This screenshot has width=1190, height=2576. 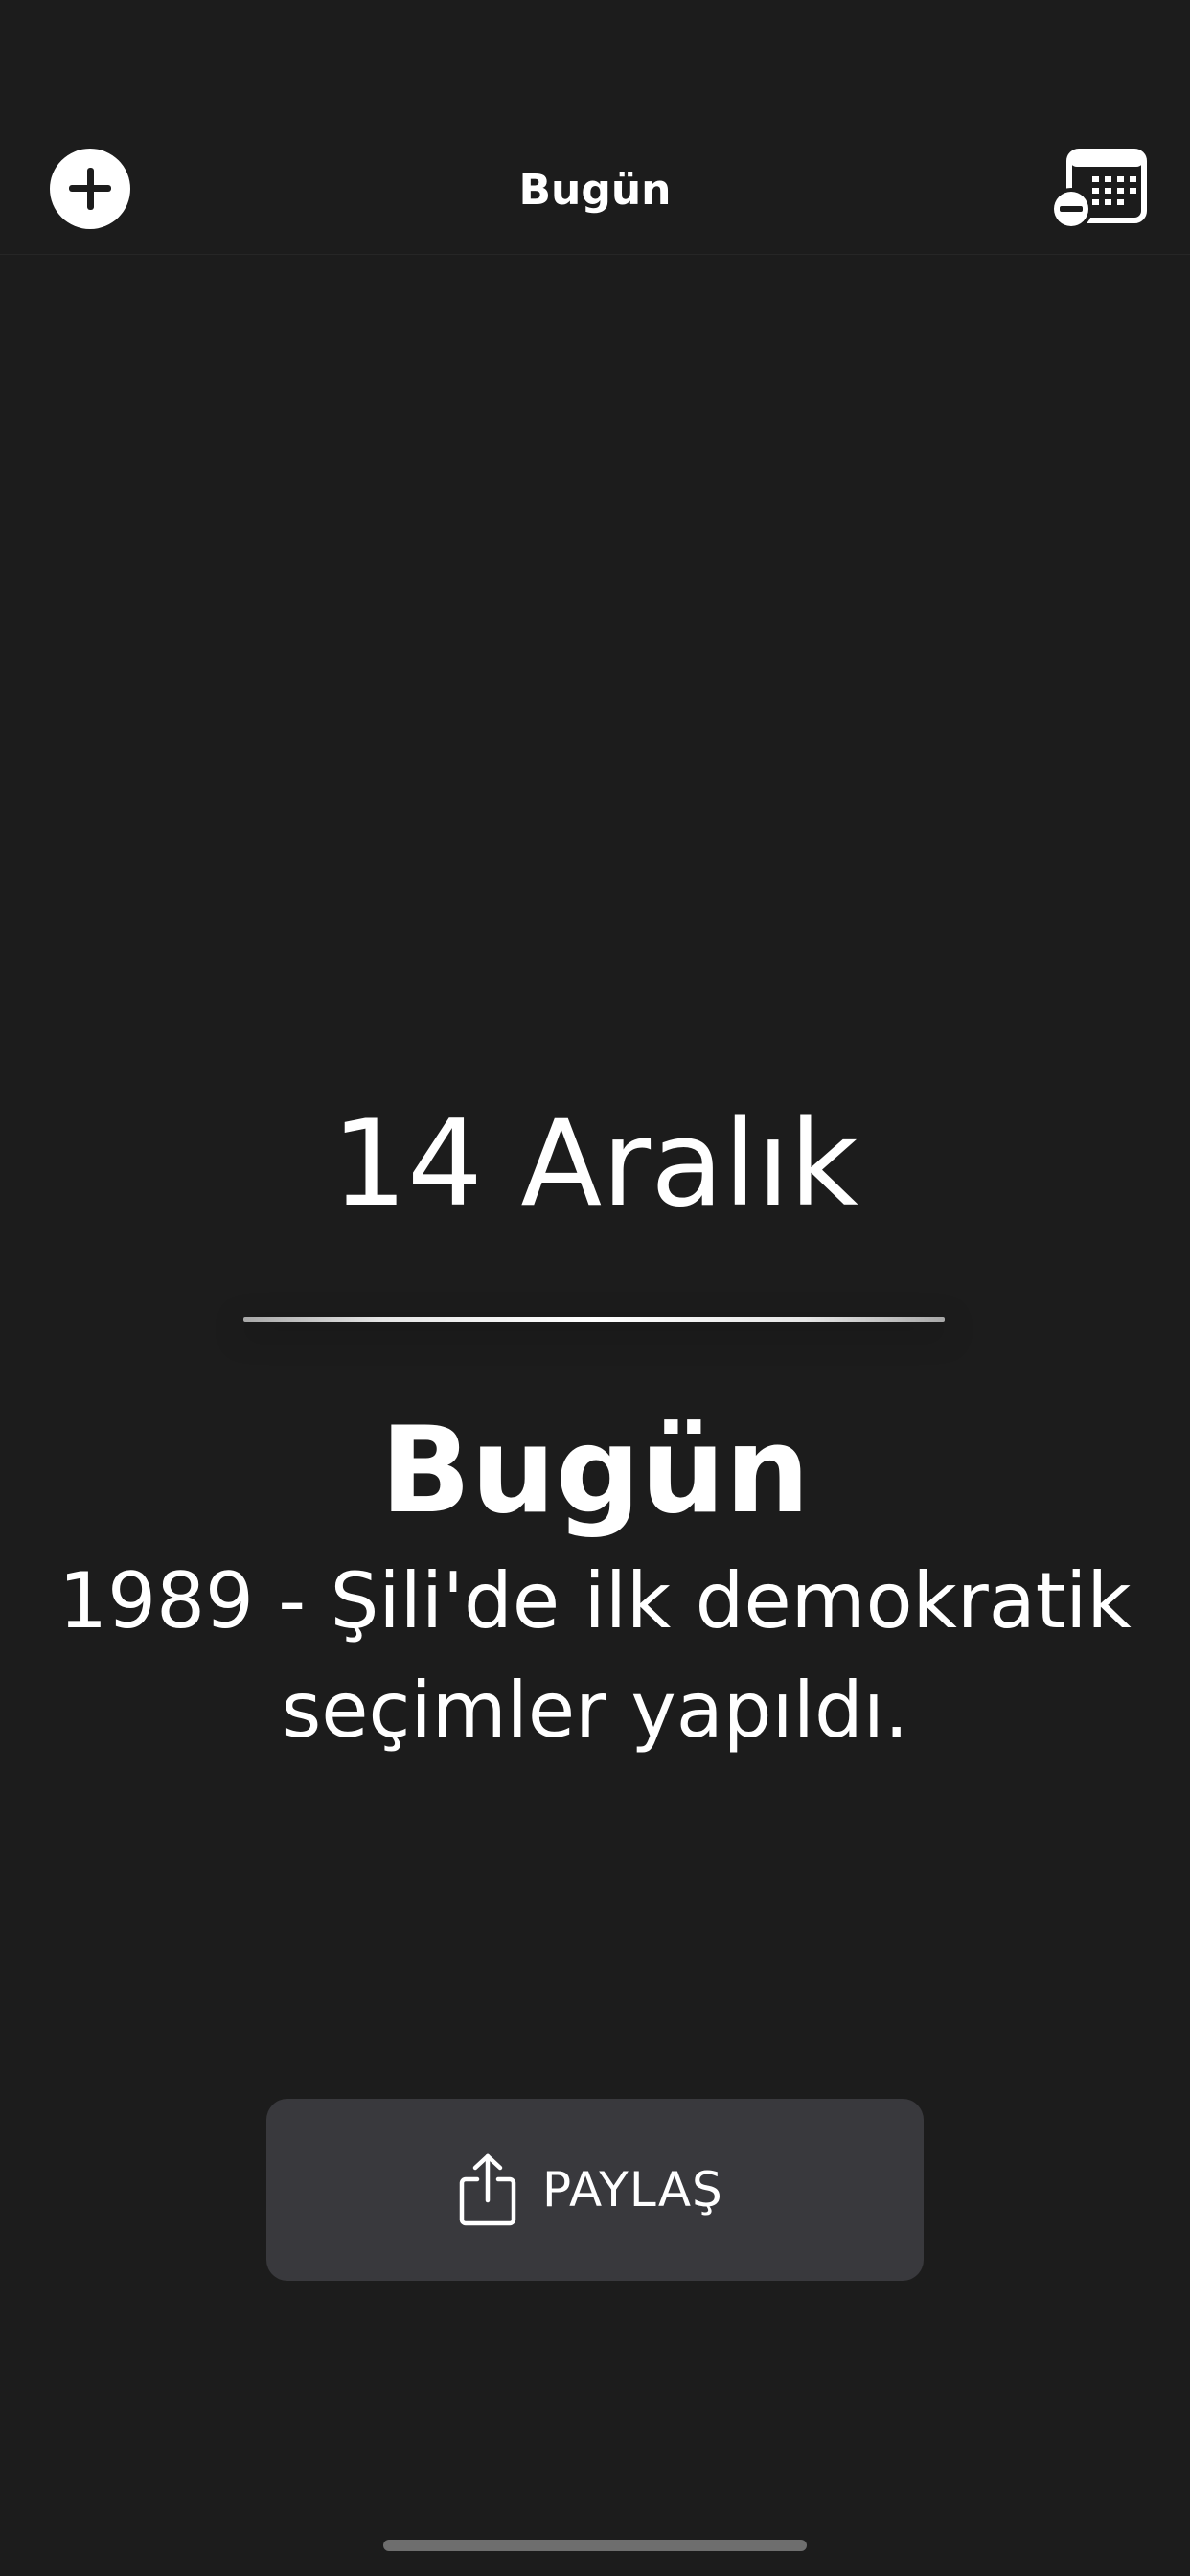 I want to click on divider, so click(x=594, y=1319).